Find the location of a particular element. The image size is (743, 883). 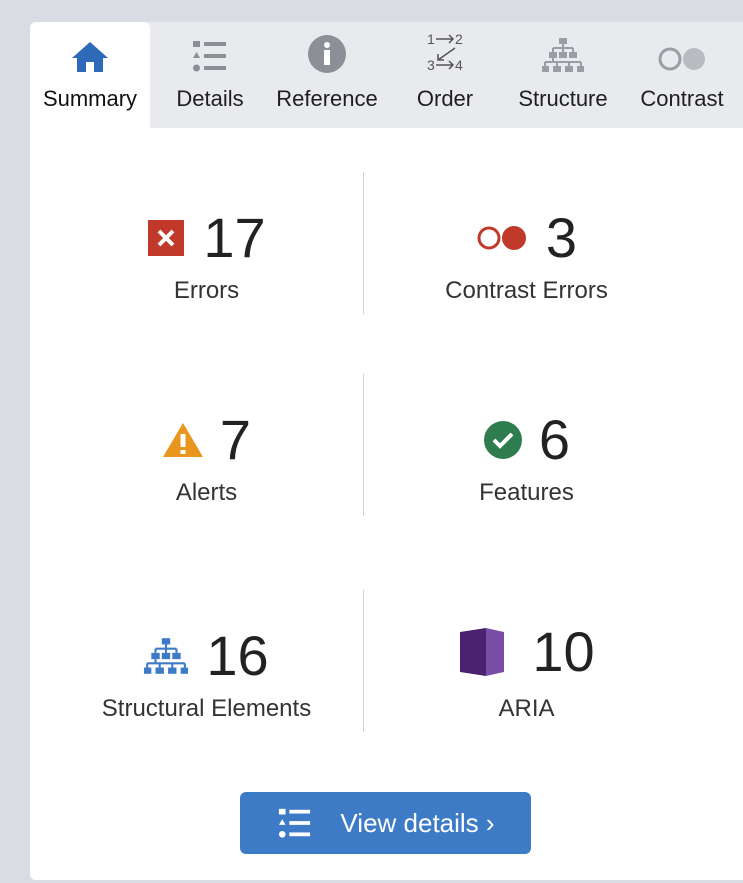

structural-count: 16 is located at coordinates (237, 655).